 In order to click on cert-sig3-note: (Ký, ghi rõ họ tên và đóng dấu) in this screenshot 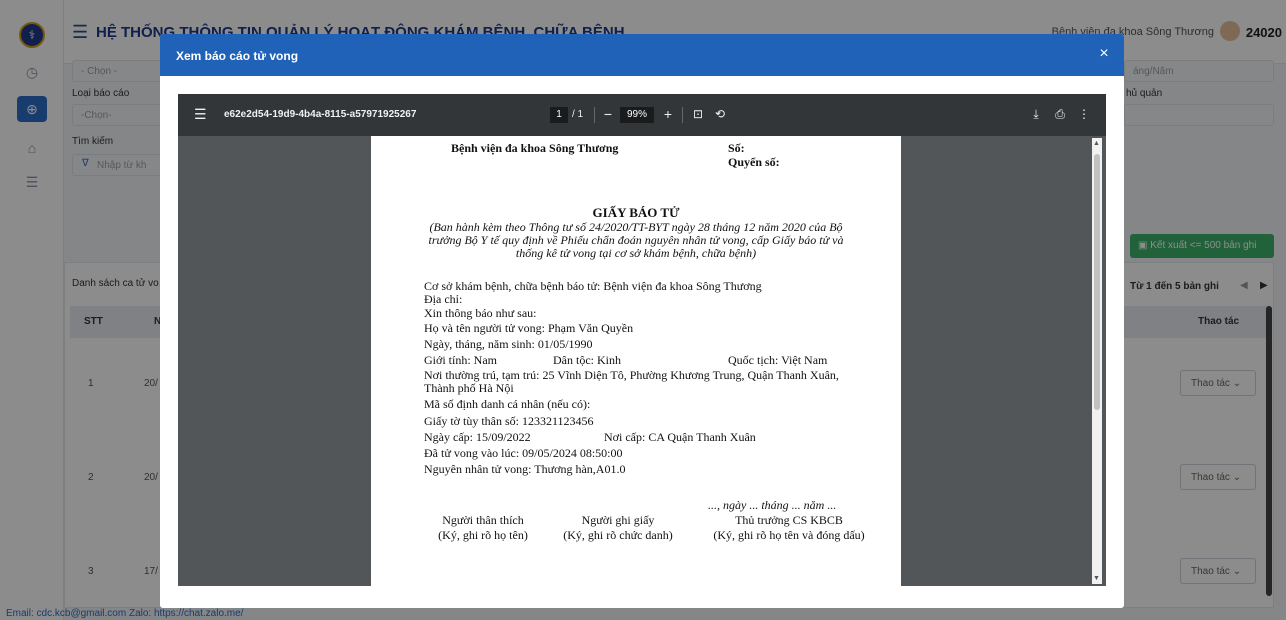, I will do `click(789, 535)`.